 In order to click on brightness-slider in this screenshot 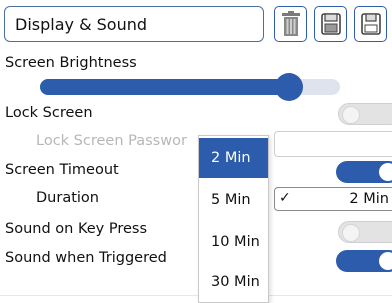, I will do `click(190, 87)`.